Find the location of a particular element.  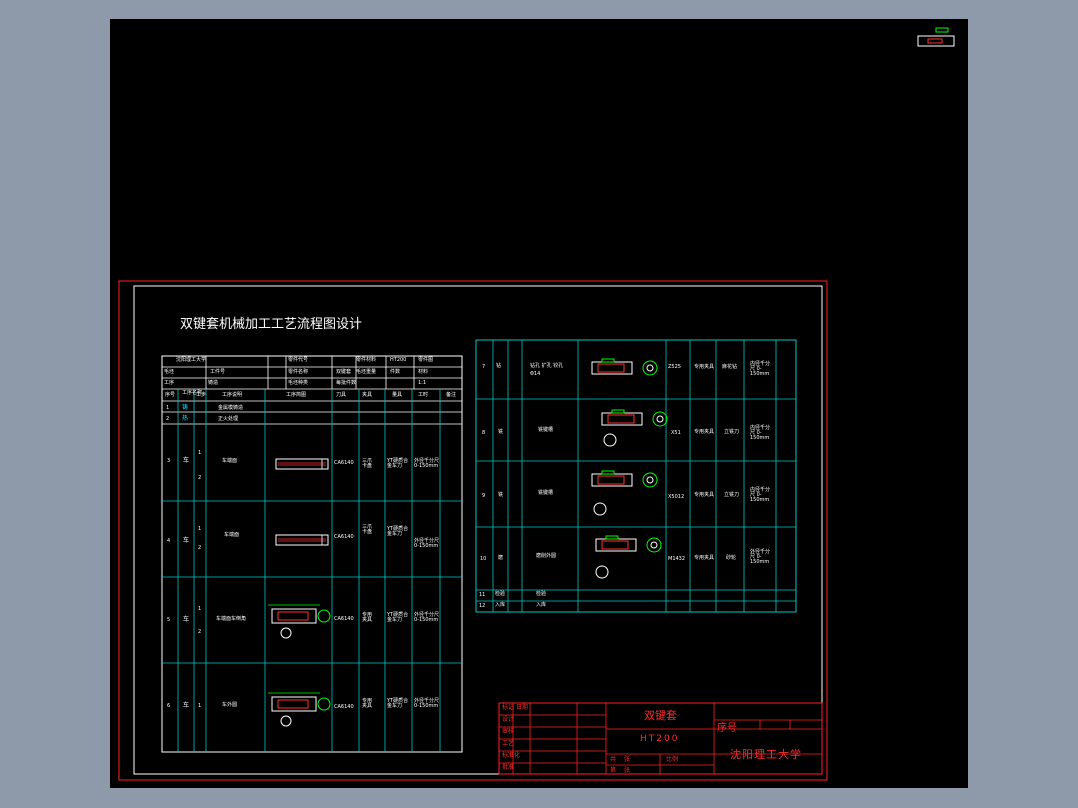

lt-blanktype-value: 铸造 is located at coordinates (213, 383).